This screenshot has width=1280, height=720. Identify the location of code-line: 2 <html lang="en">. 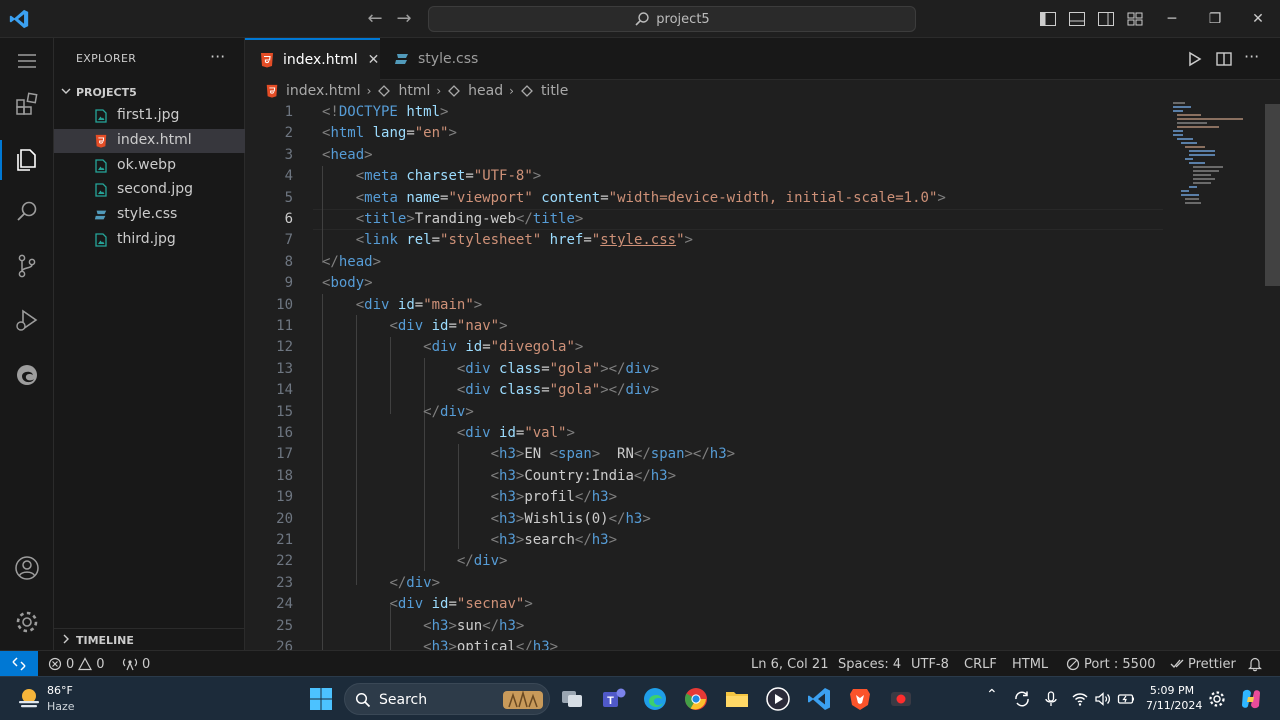
(755, 133).